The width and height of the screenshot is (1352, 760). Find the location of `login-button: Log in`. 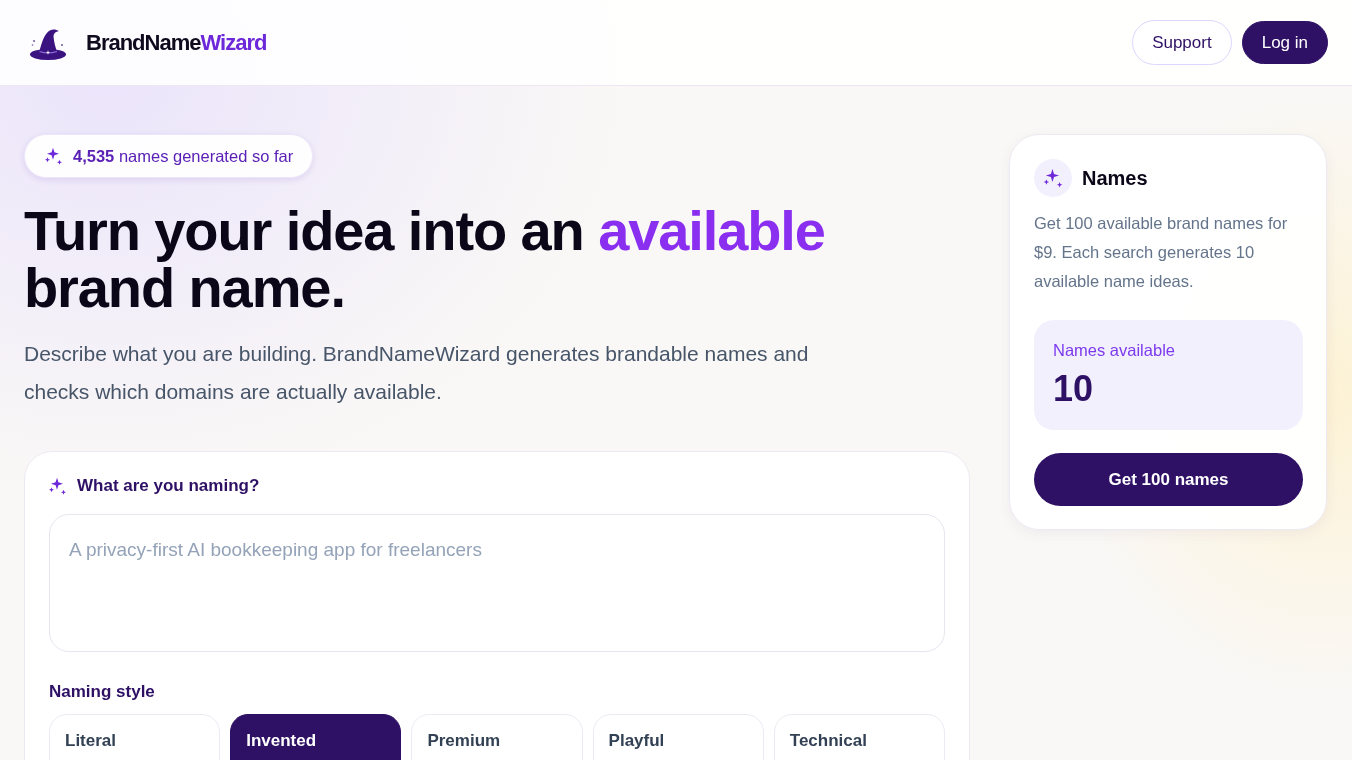

login-button: Log in is located at coordinates (1284, 42).